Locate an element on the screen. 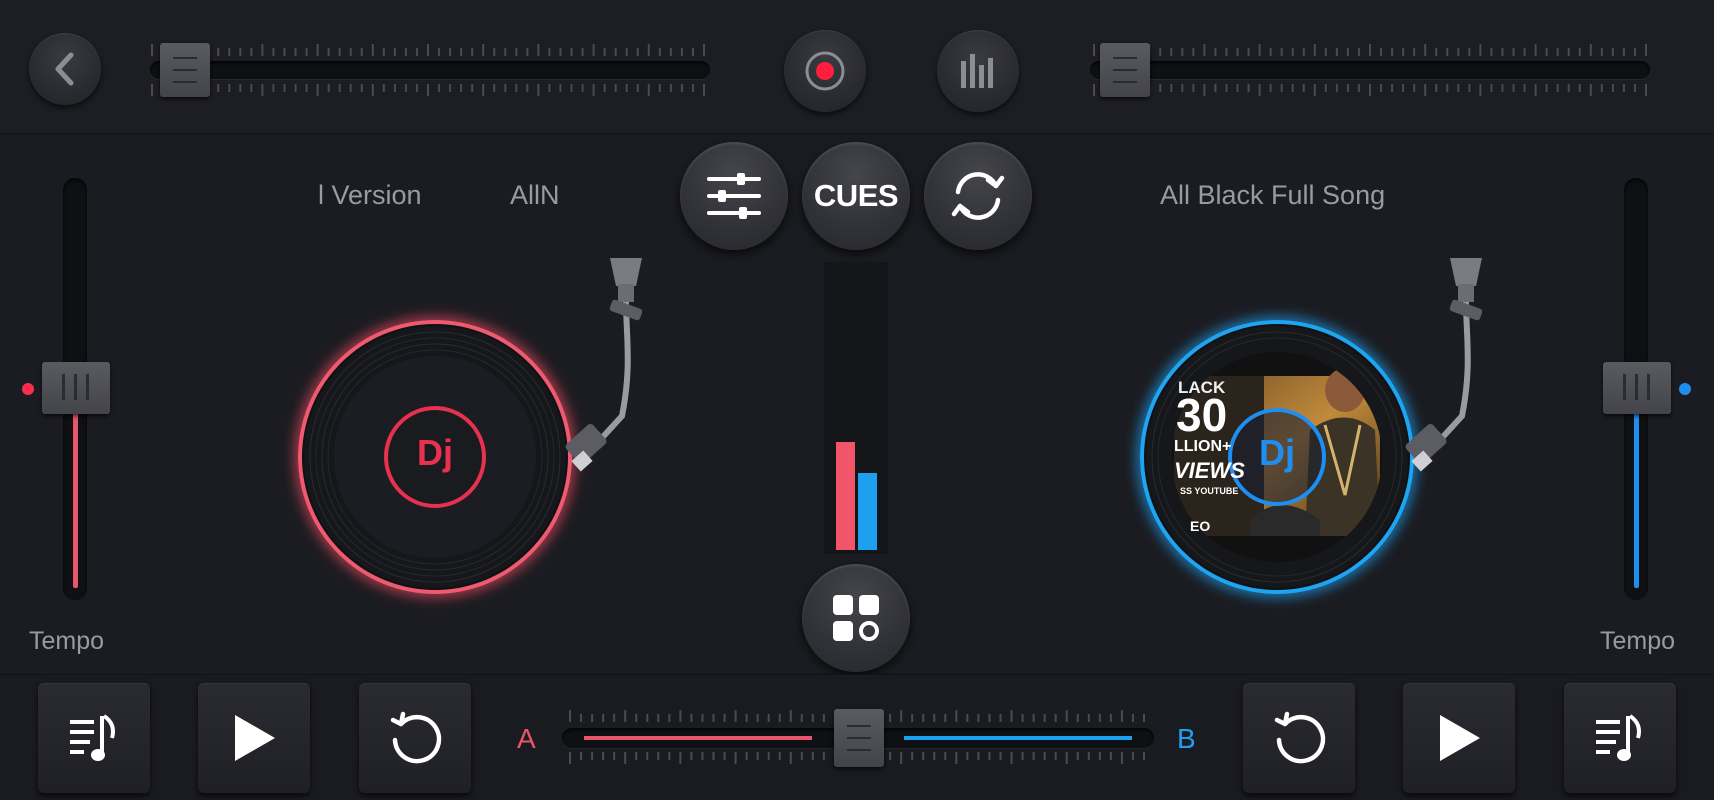 This screenshot has height=800, width=1714. deck-a-tempo-knob is located at coordinates (76, 388).